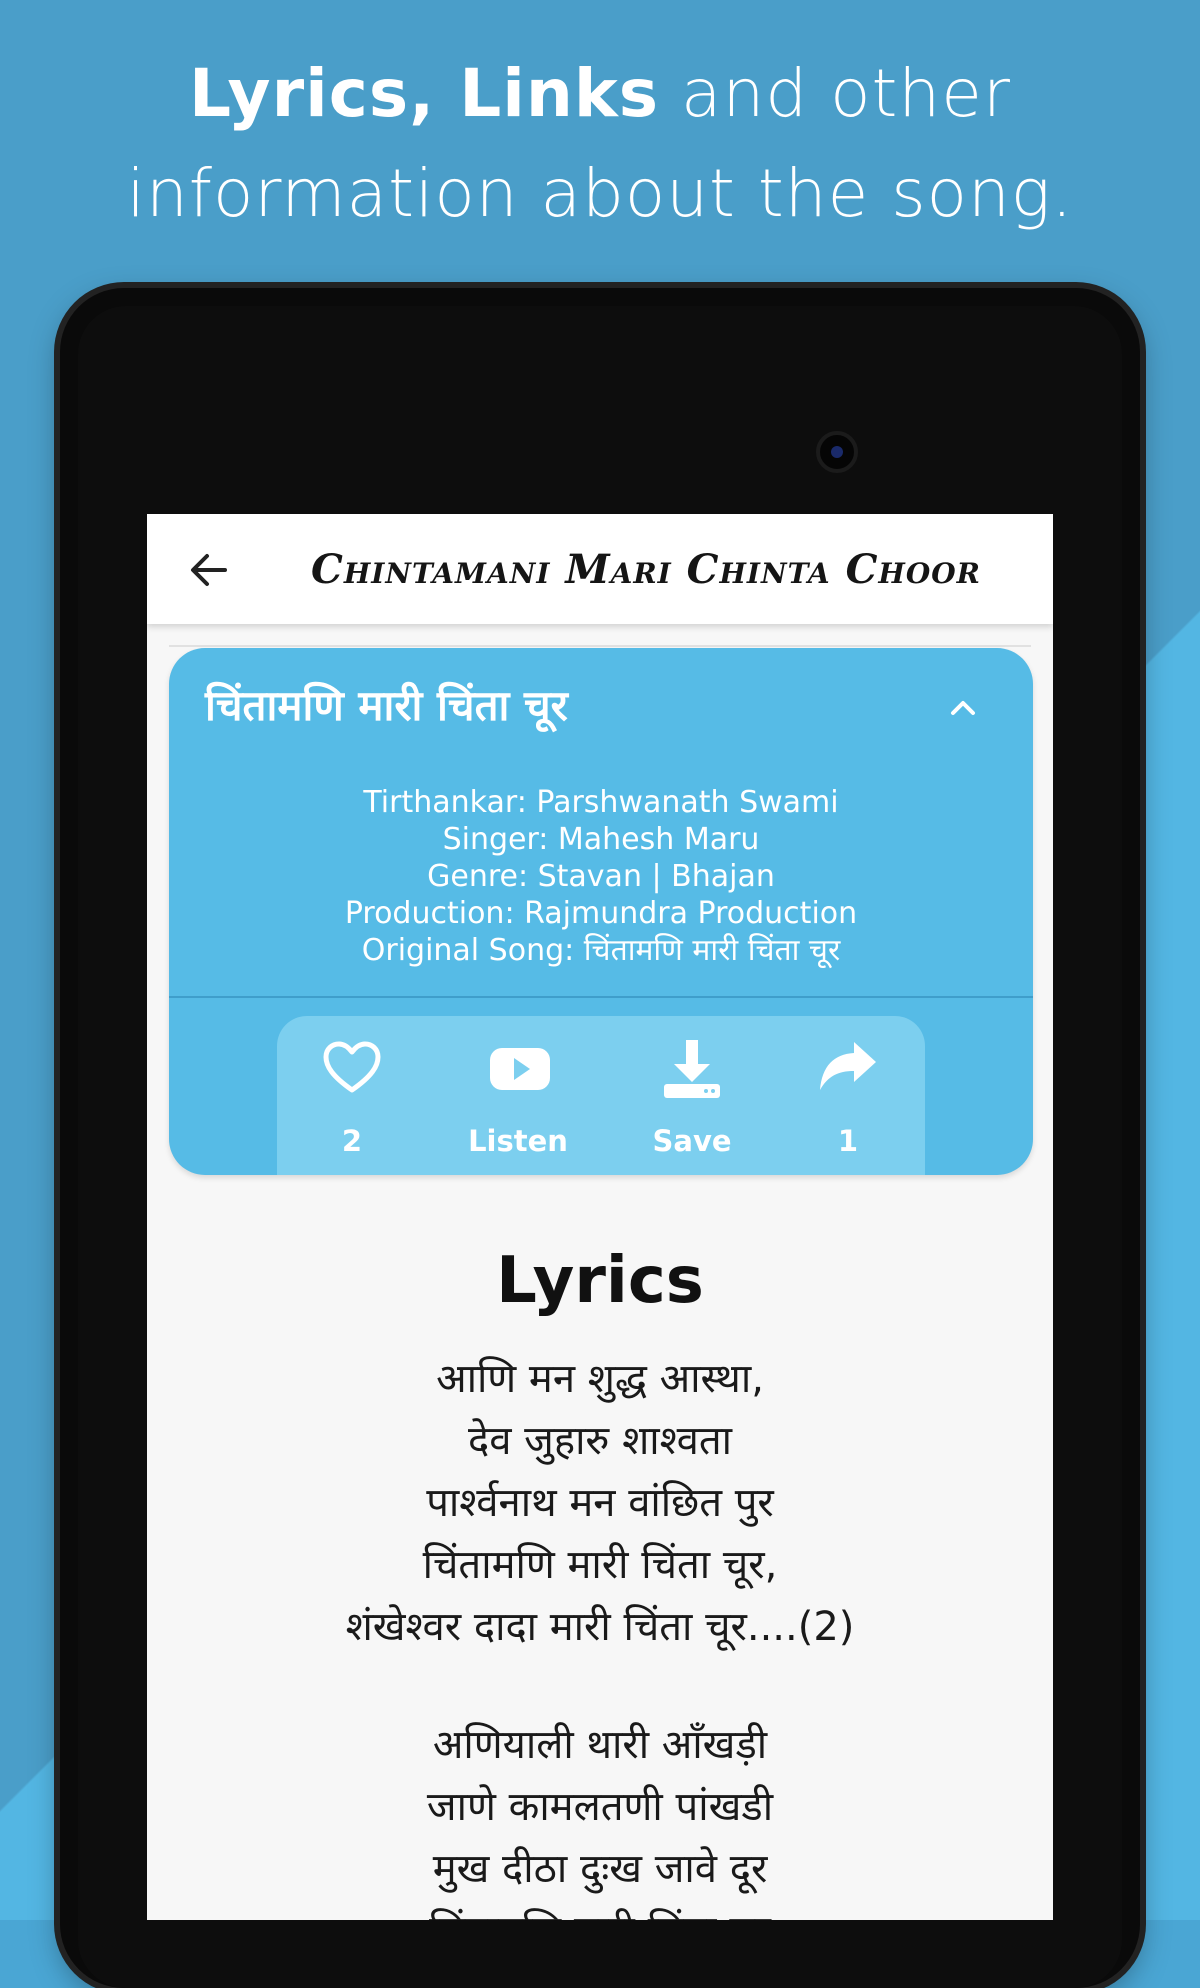  What do you see at coordinates (601, 997) in the screenshot?
I see `card-divider` at bounding box center [601, 997].